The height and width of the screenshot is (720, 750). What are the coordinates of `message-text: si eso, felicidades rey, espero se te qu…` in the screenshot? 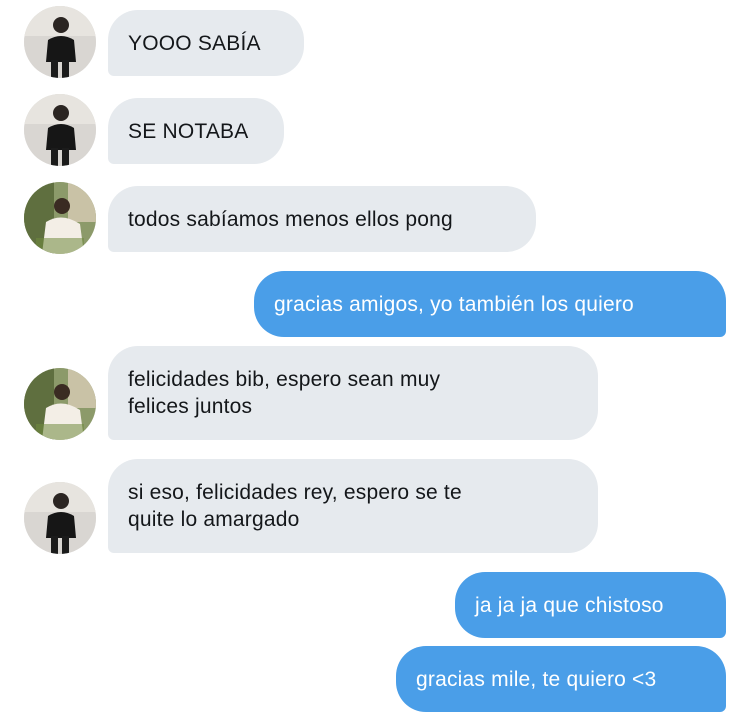 It's located at (295, 506).